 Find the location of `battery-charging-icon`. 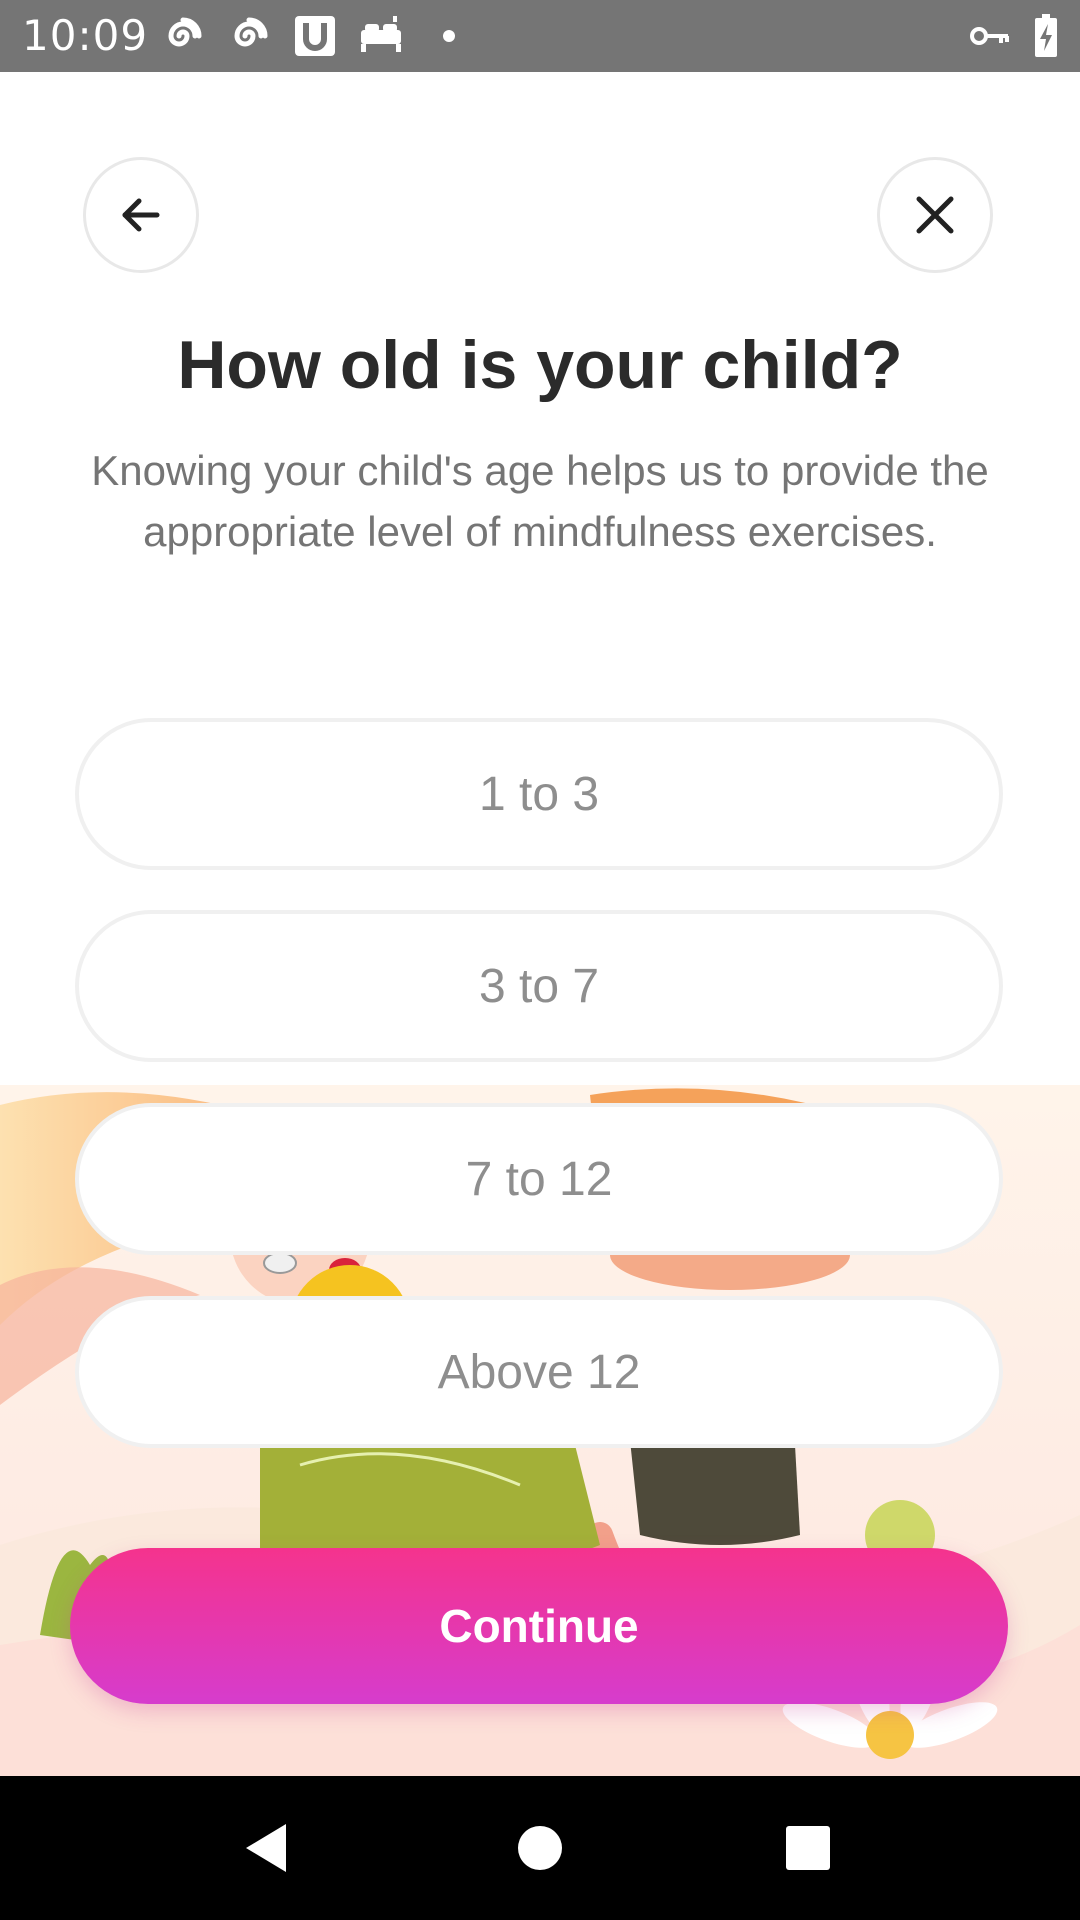

battery-charging-icon is located at coordinates (1046, 36).